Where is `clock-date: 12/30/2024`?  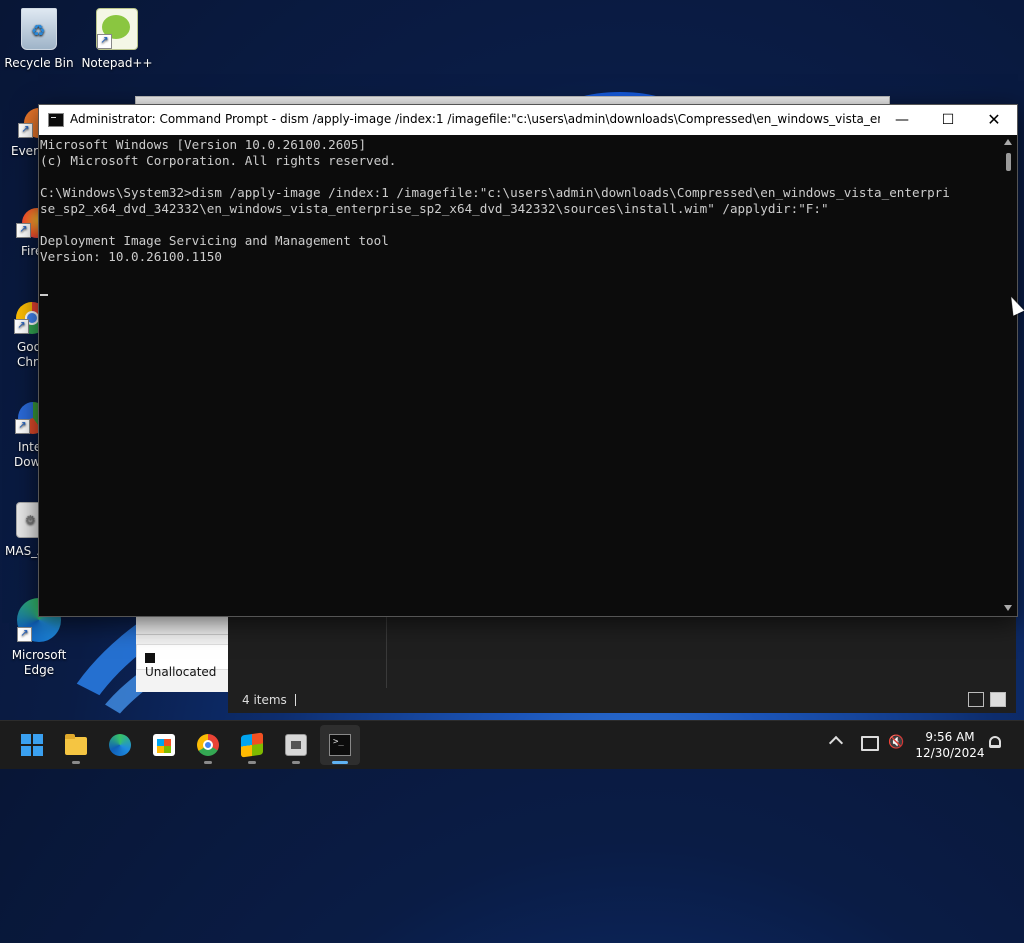 clock-date: 12/30/2024 is located at coordinates (950, 753).